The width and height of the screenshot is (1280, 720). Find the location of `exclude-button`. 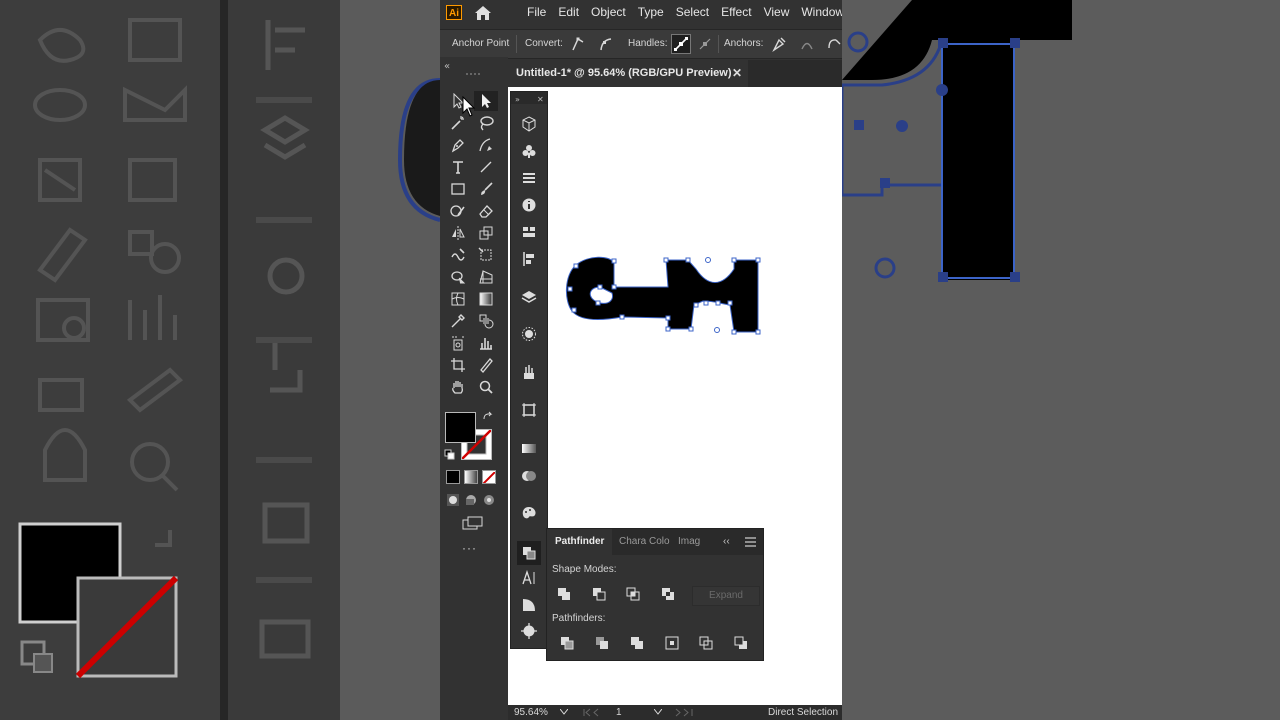

exclude-button is located at coordinates (668, 594).